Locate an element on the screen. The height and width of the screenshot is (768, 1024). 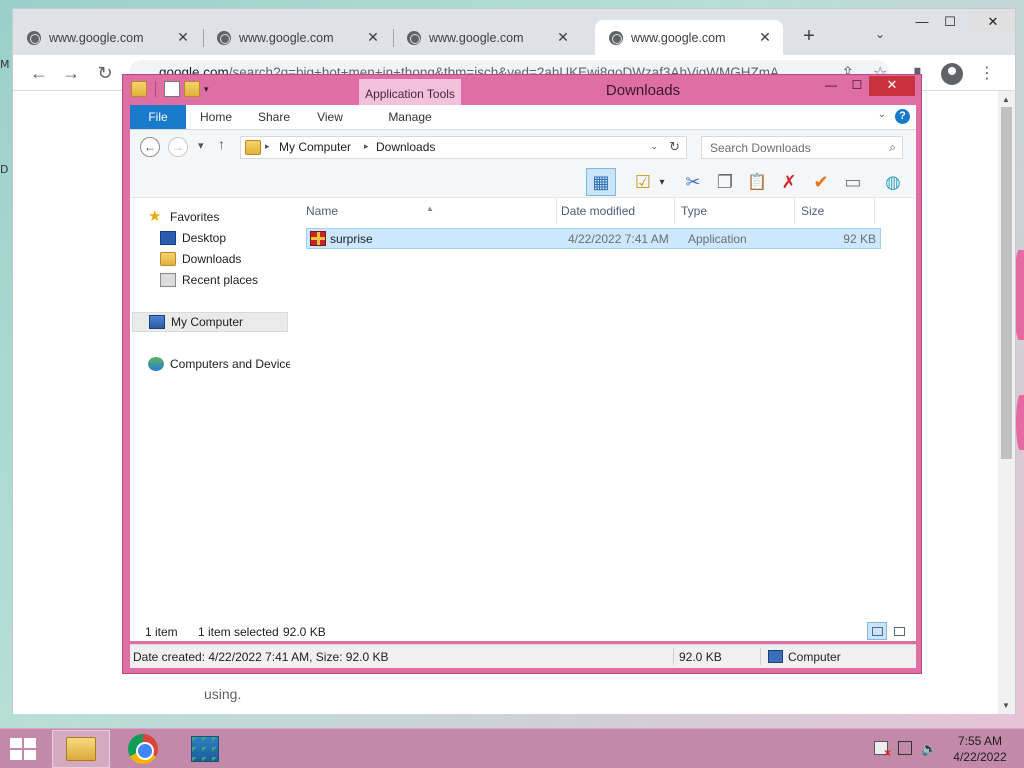
start-button is located at coordinates (24, 750).